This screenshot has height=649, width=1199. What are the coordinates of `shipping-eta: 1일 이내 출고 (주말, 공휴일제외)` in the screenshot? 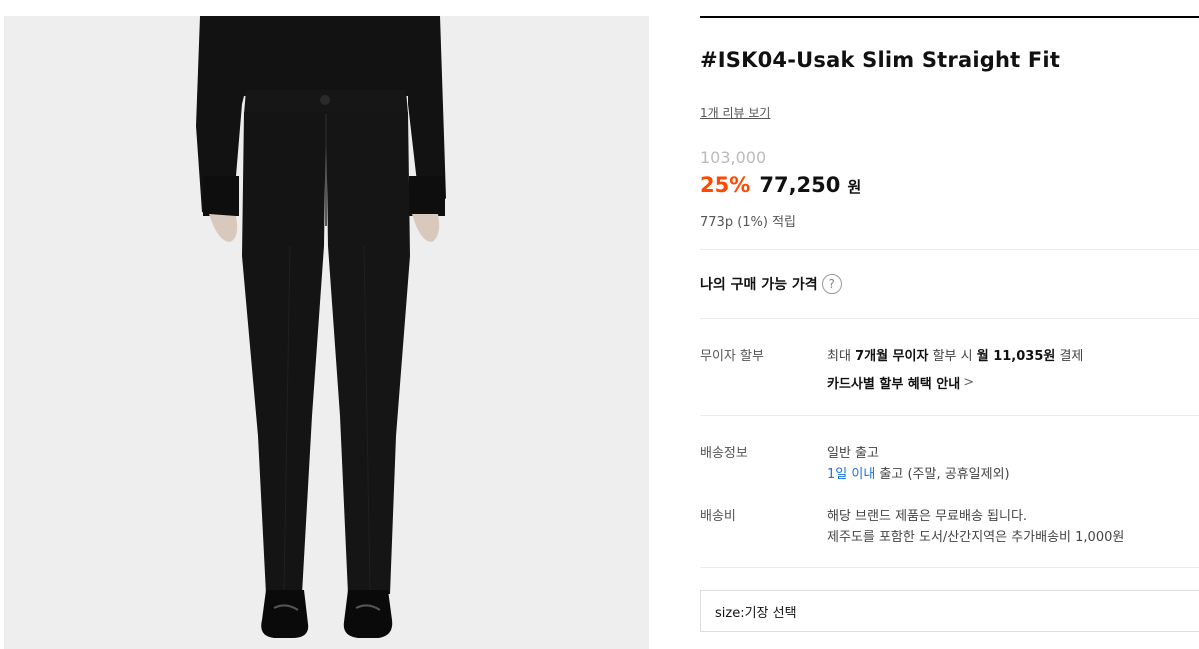 It's located at (918, 472).